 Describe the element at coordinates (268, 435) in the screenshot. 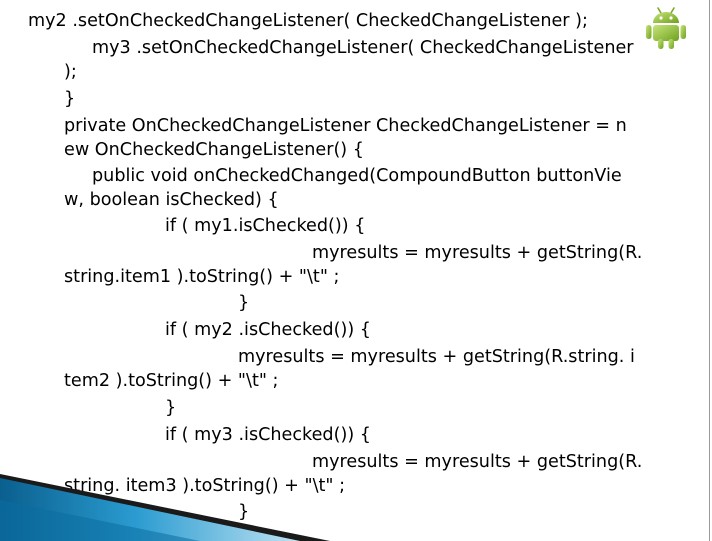

I see `code-line-17: if ( my3 .isChecked()) {` at that location.